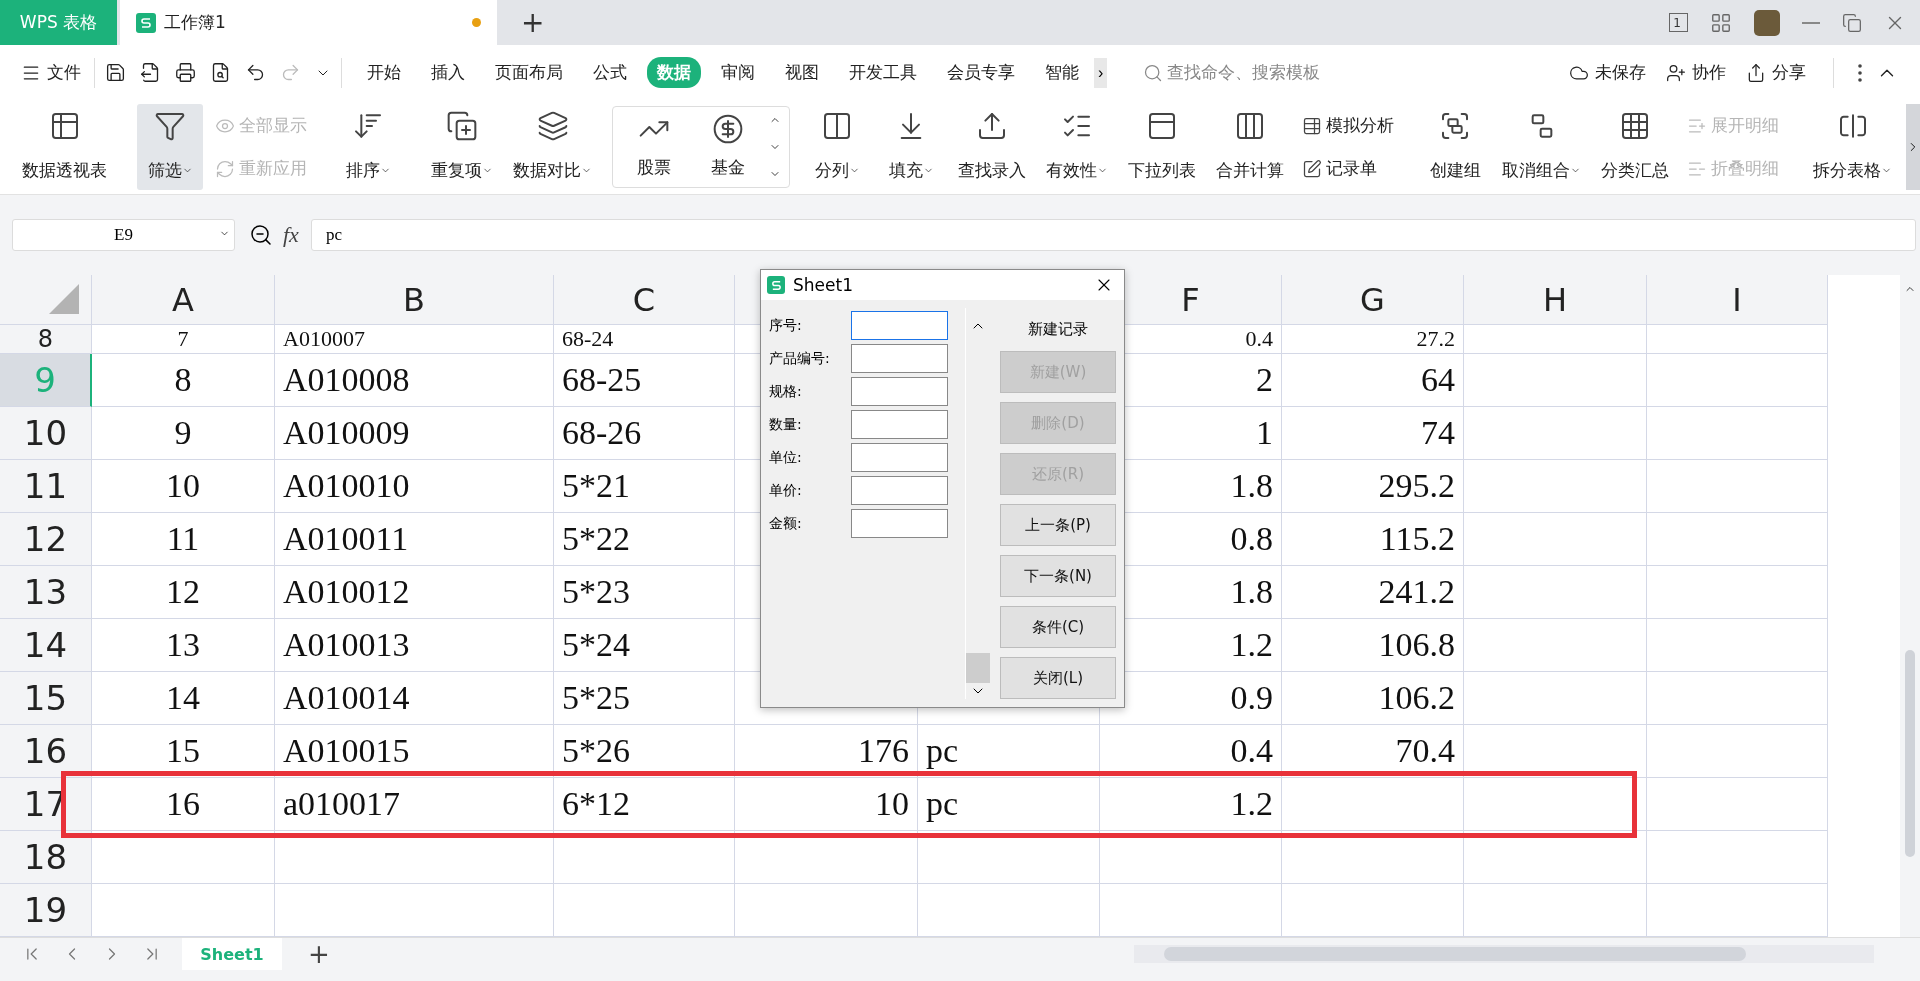 The height and width of the screenshot is (981, 1920). Describe the element at coordinates (46, 486) in the screenshot. I see `row-header: 11` at that location.